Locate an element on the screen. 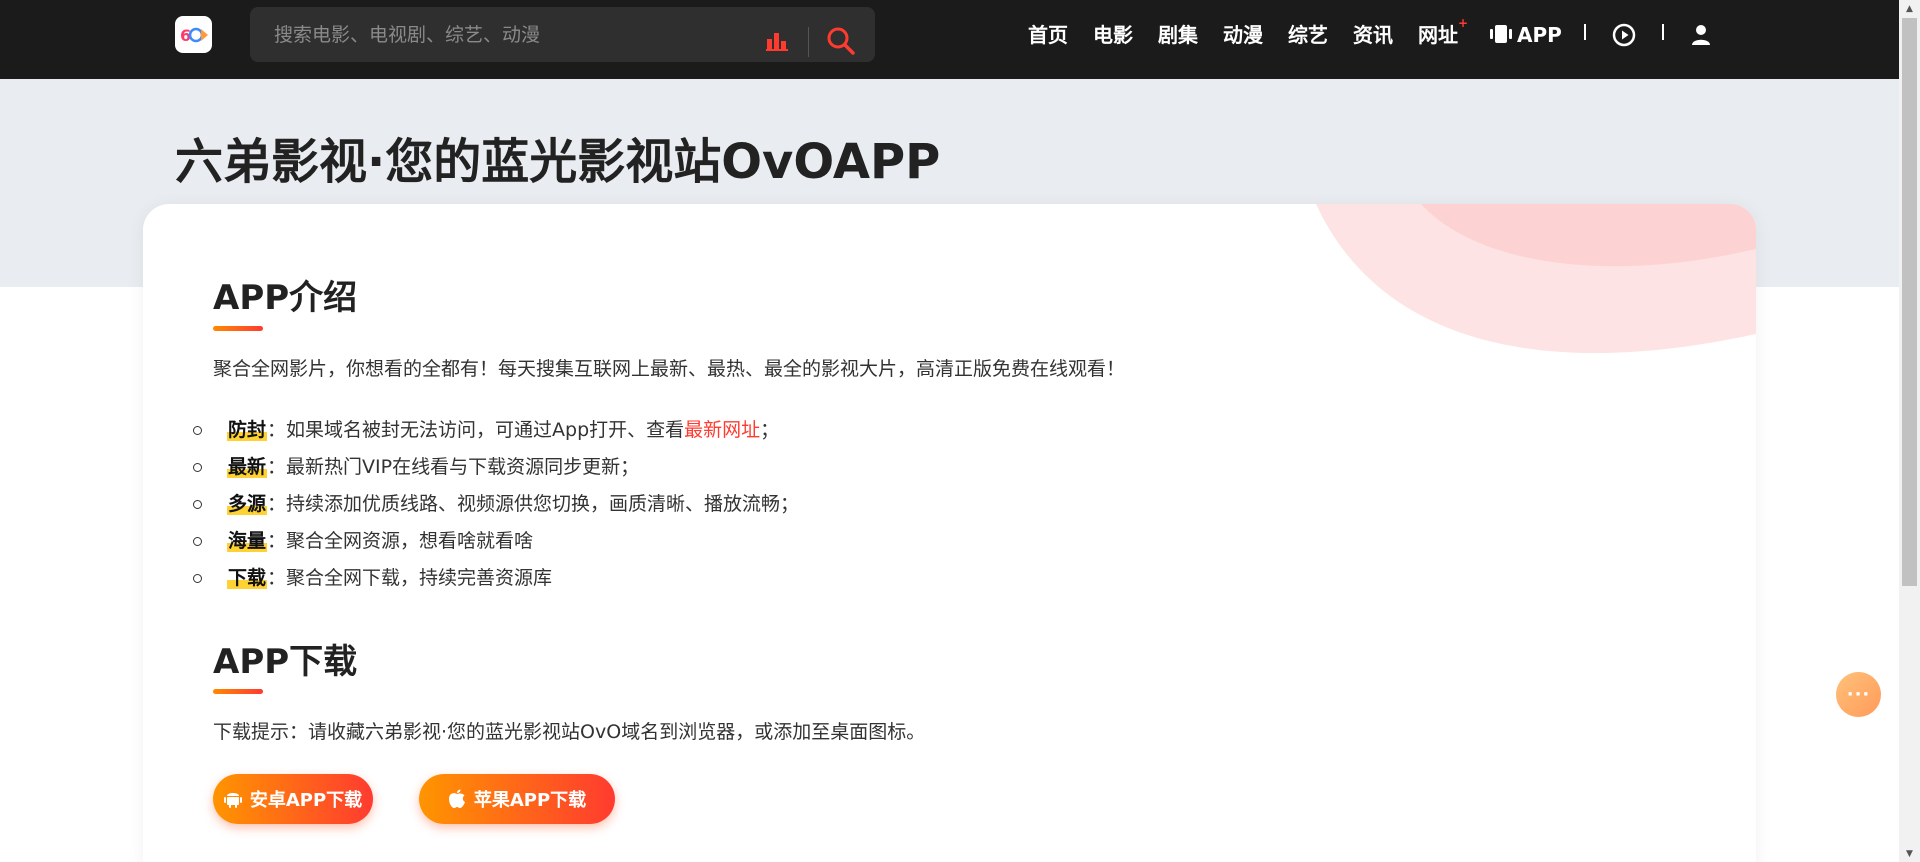  hot-ranking-icon is located at coordinates (777, 43).